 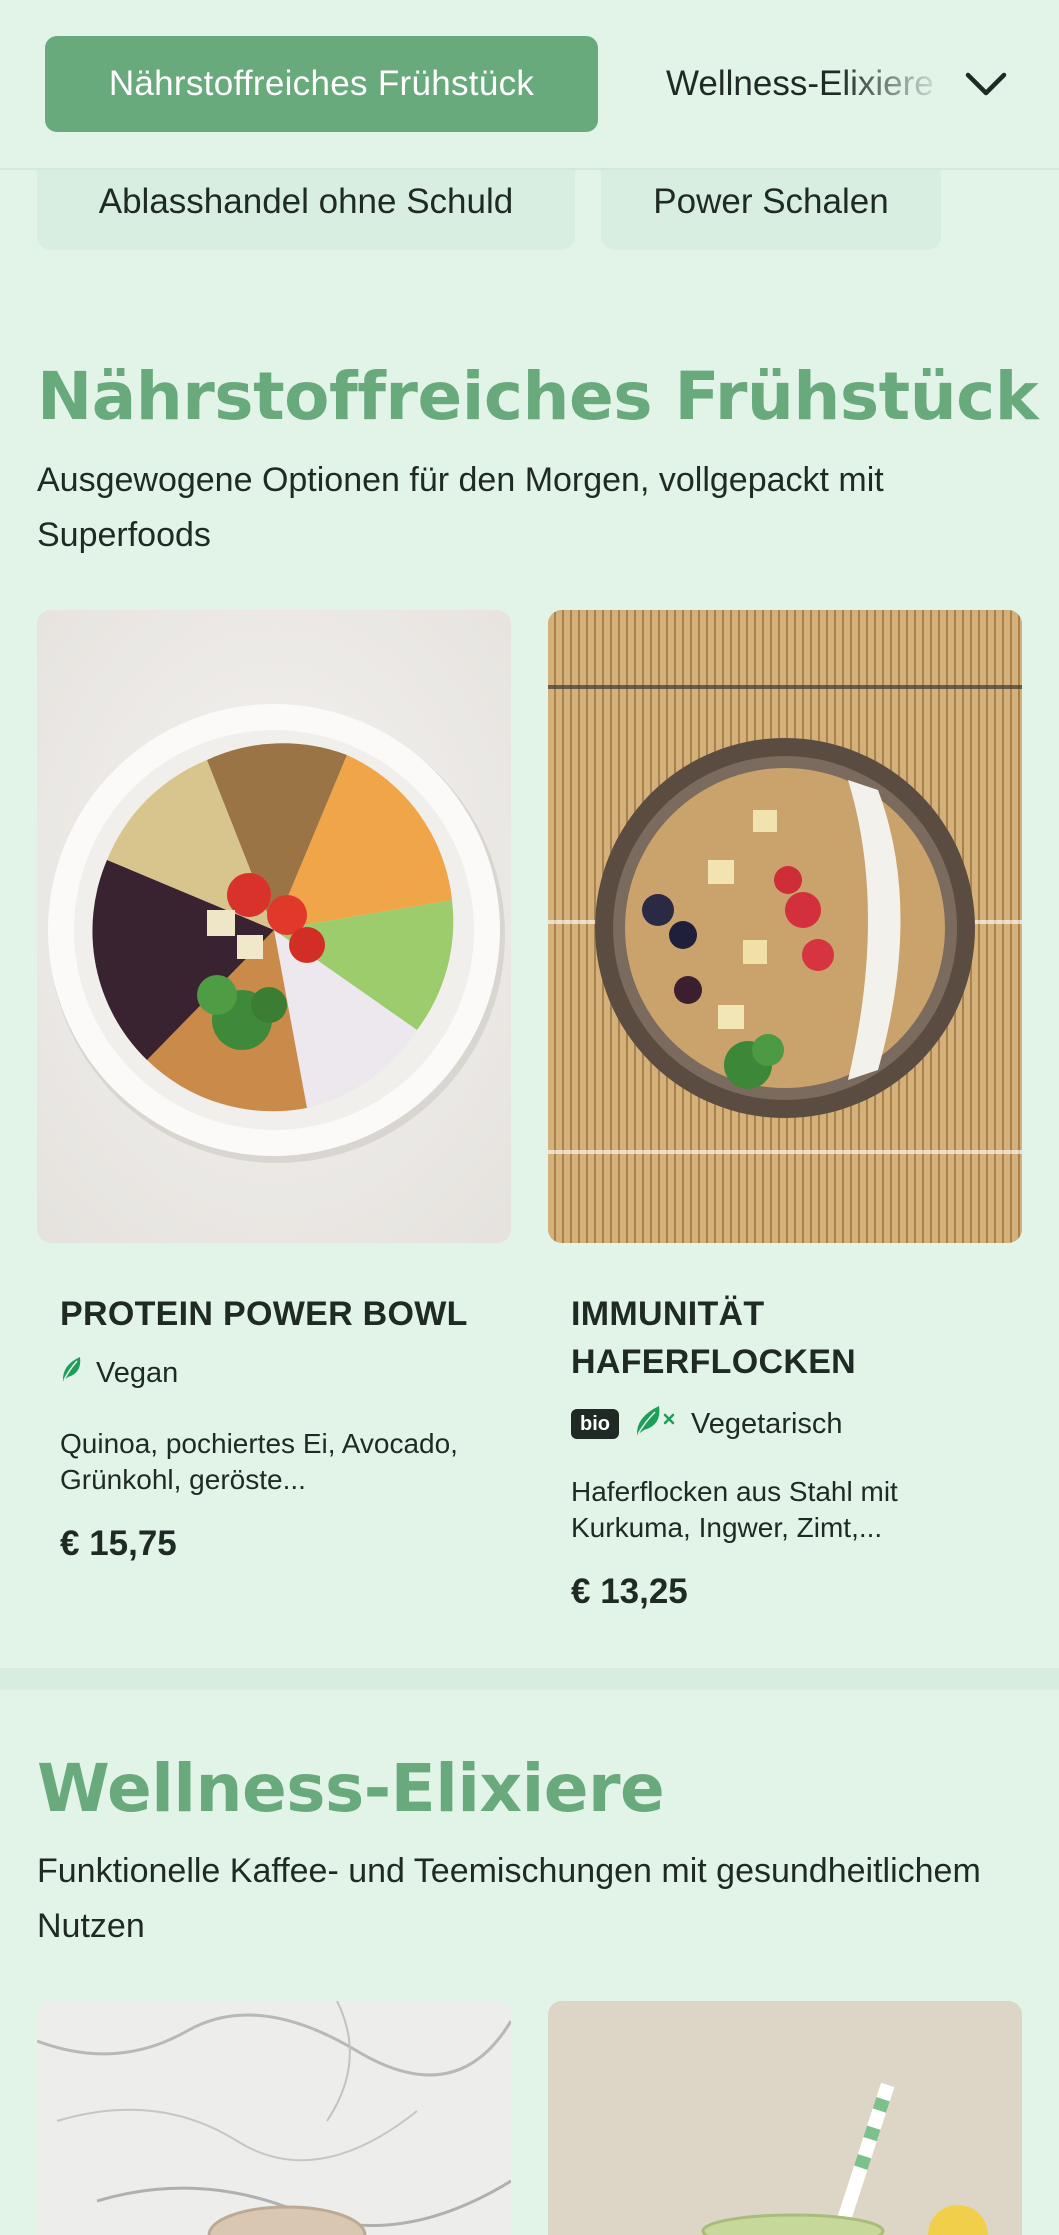 What do you see at coordinates (351, 1788) in the screenshot?
I see `section-title-elixiere: Wellness-Elixiere` at bounding box center [351, 1788].